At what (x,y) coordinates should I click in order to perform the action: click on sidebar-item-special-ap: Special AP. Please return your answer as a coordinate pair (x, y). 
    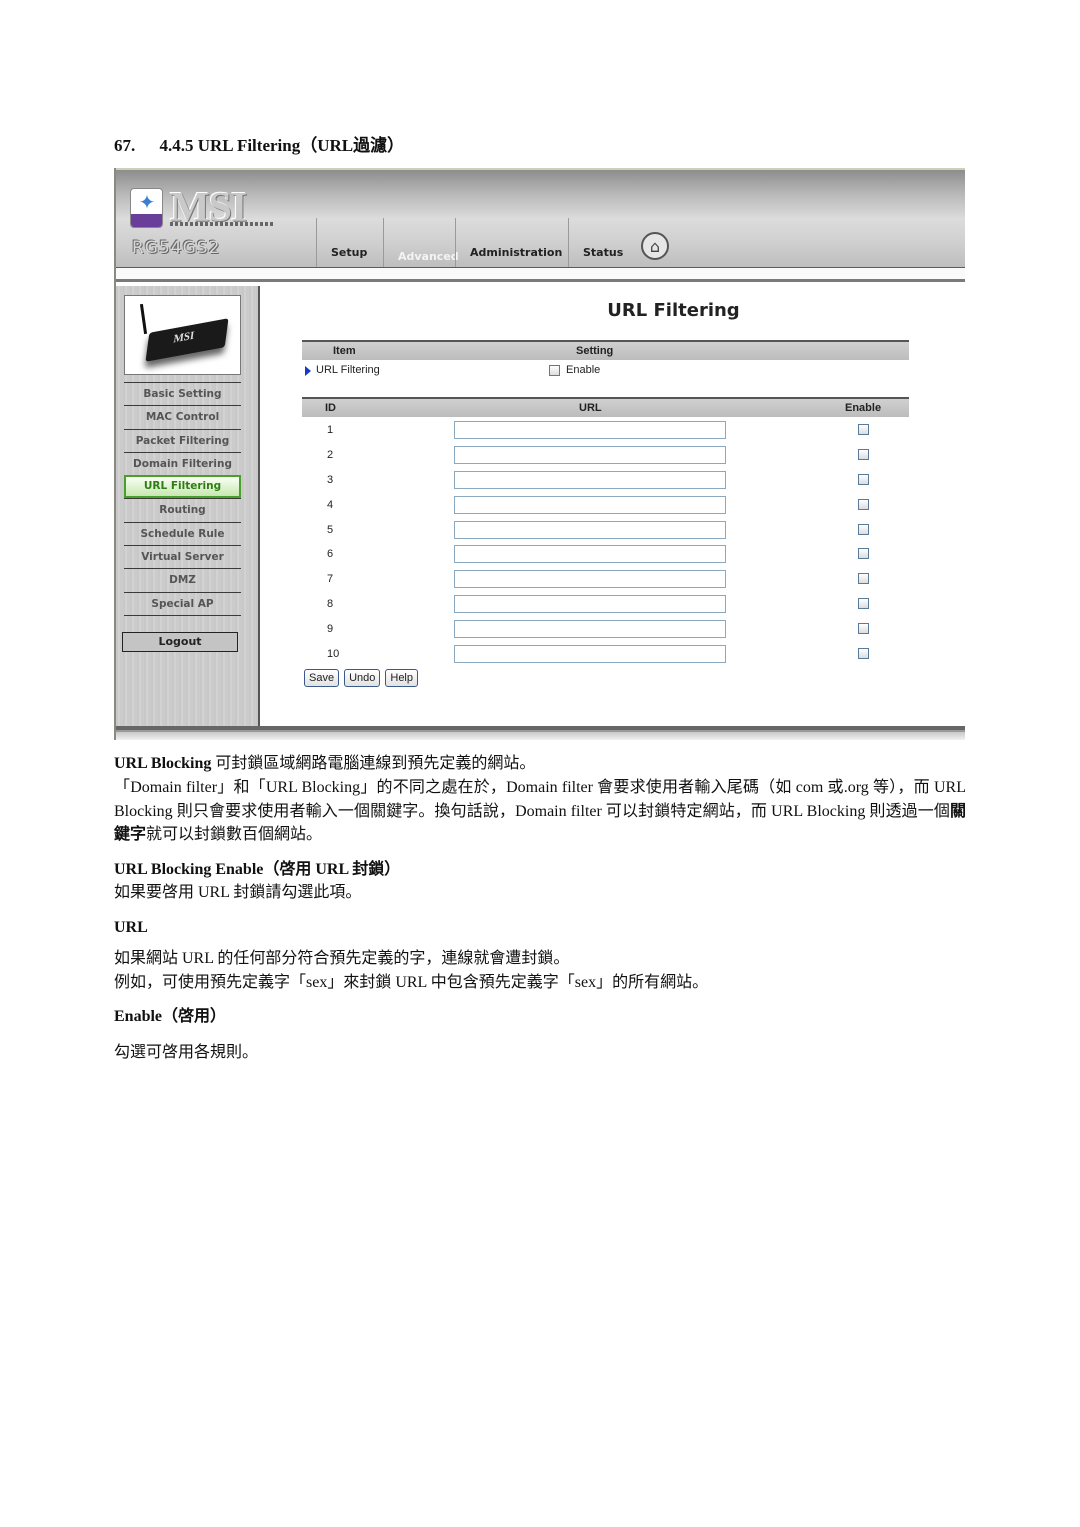
    Looking at the image, I should click on (182, 603).